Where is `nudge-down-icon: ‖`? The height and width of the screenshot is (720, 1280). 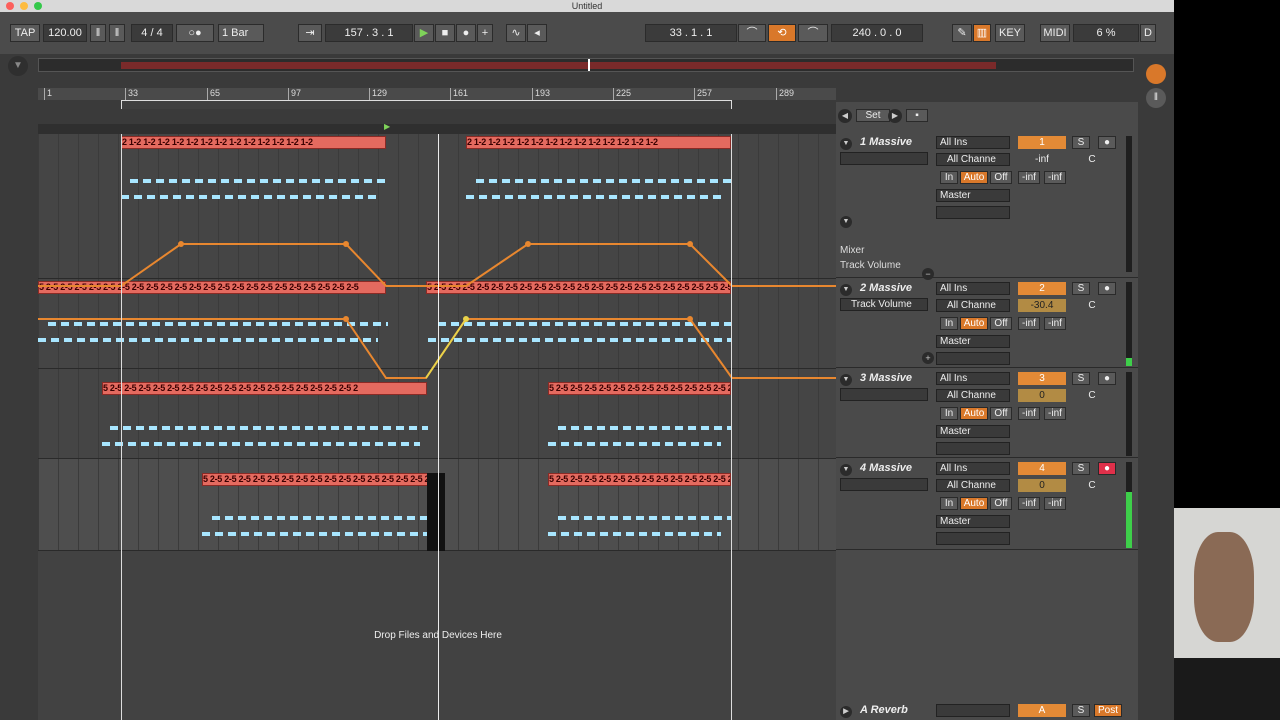
nudge-down-icon: ‖ is located at coordinates (98, 33).